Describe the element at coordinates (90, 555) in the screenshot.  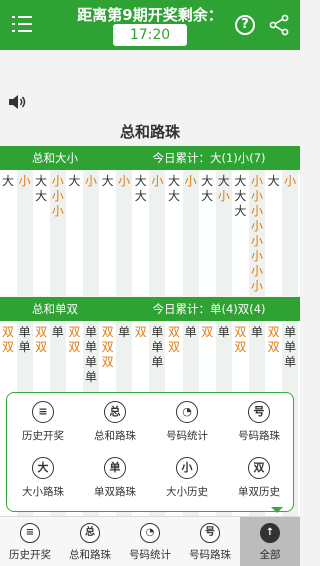
I see `nav-item-label: 总和路珠` at that location.